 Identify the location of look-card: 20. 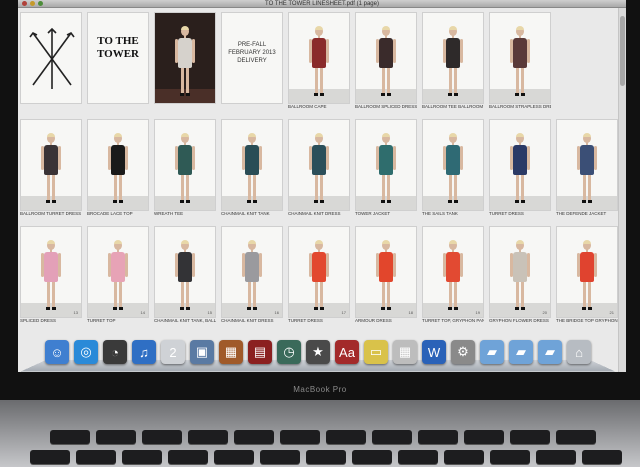
(520, 272).